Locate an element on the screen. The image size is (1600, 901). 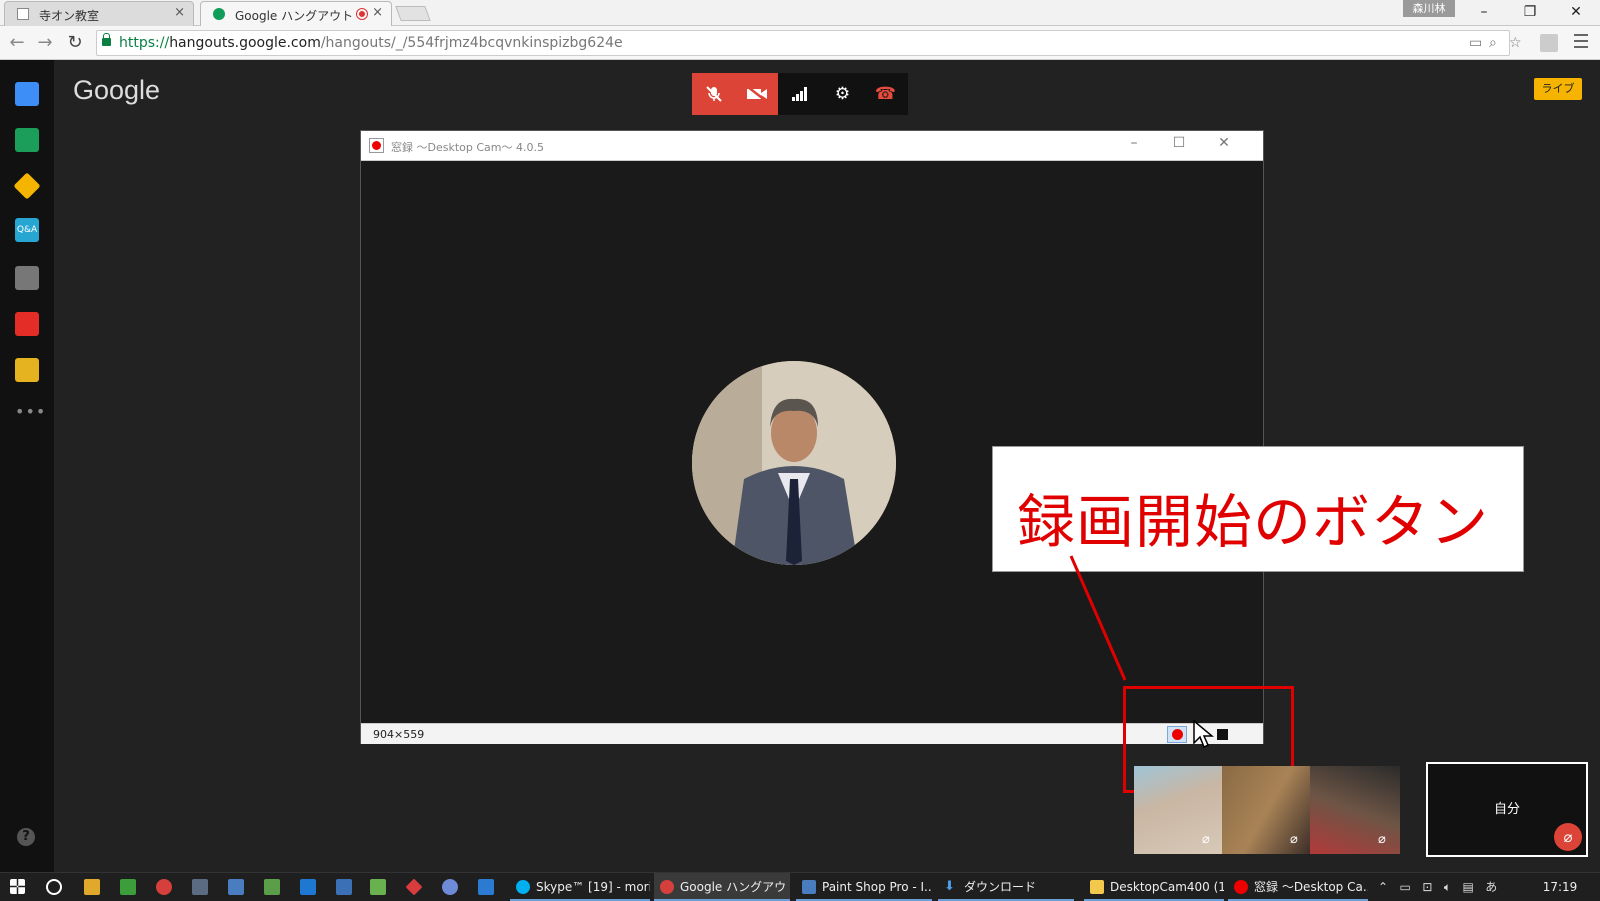
zoom-icon: ⌕ is located at coordinates (1493, 43).